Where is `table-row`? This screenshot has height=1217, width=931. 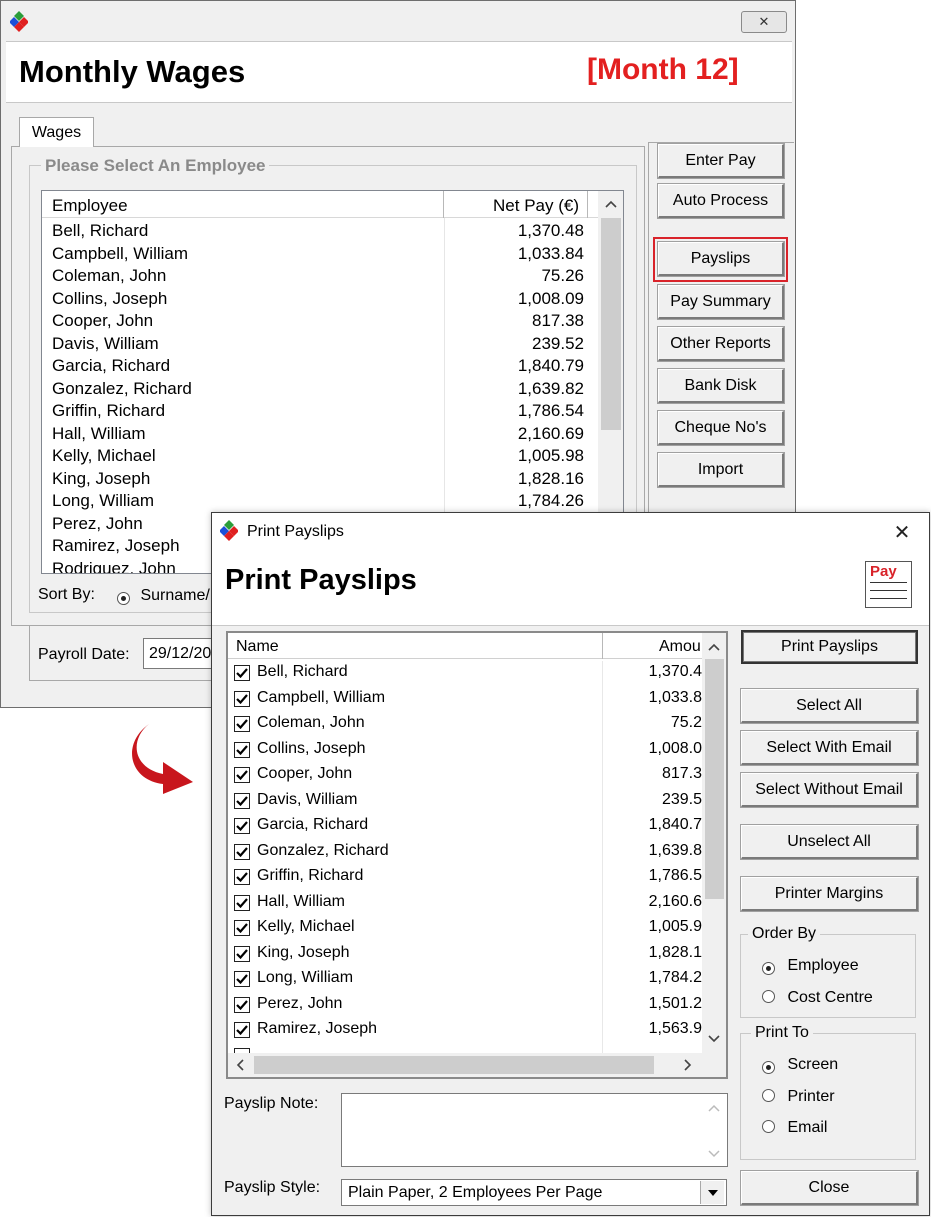
table-row is located at coordinates (465, 1048).